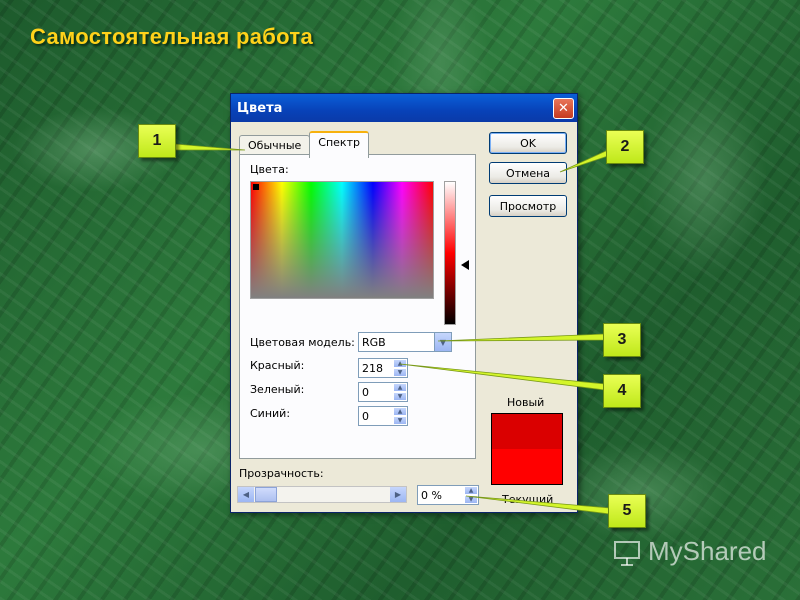 Image resolution: width=800 pixels, height=600 pixels. Describe the element at coordinates (383, 416) in the screenshot. I see `blue-spinner: 0 ▲ ▼` at that location.